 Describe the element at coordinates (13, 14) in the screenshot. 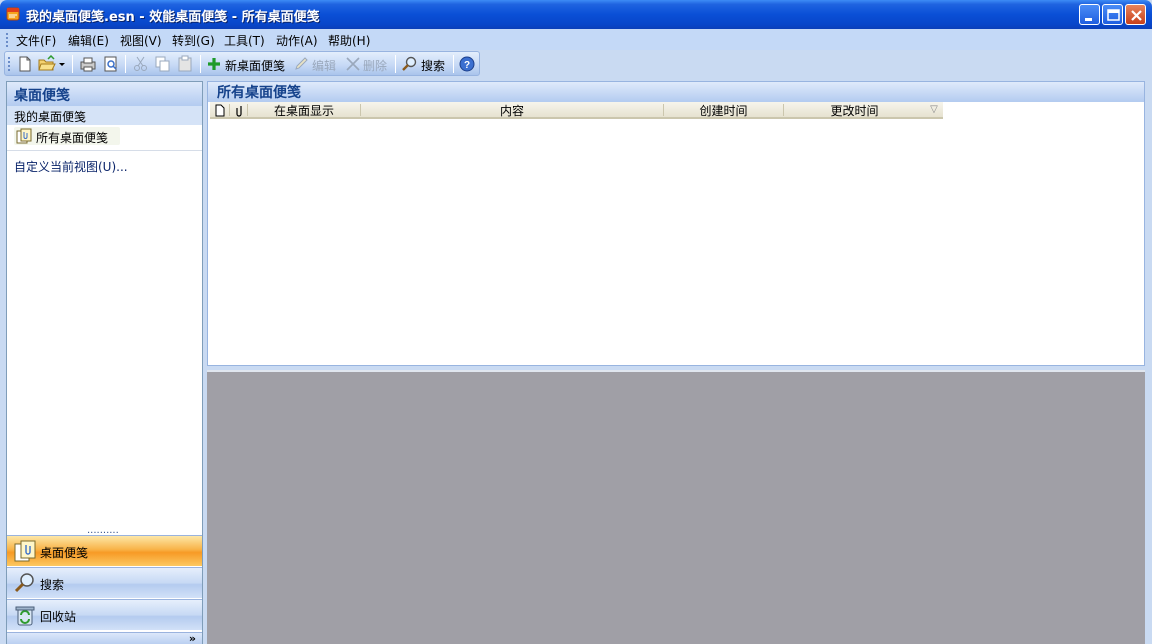

I see `app-icon` at that location.